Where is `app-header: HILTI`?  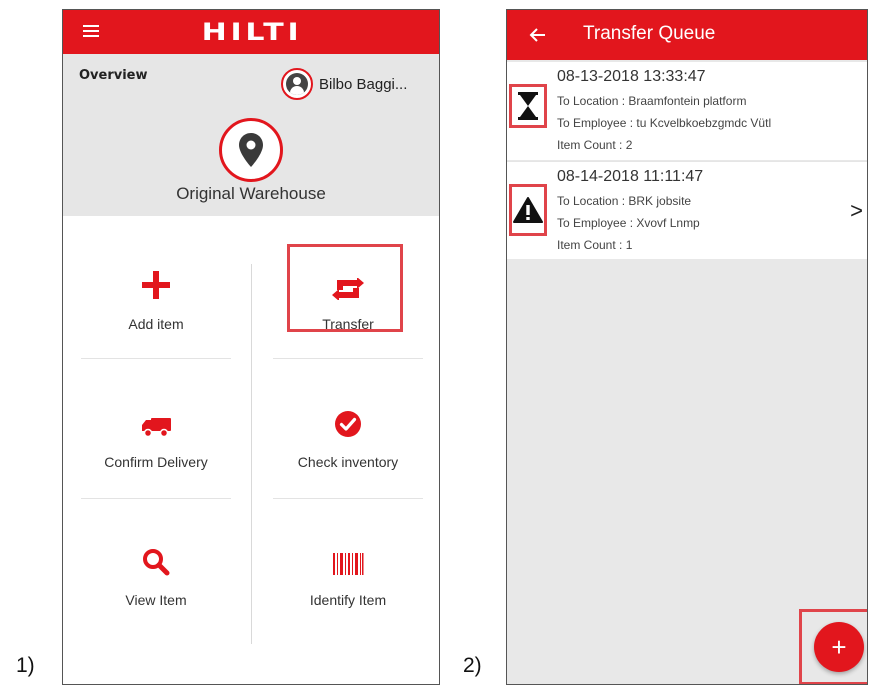
app-header: HILTI is located at coordinates (251, 32).